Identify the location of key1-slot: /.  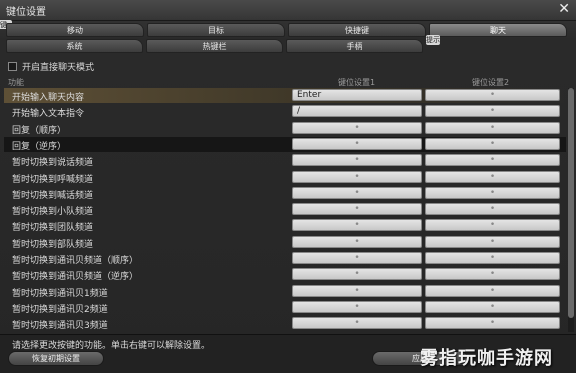
(357, 111).